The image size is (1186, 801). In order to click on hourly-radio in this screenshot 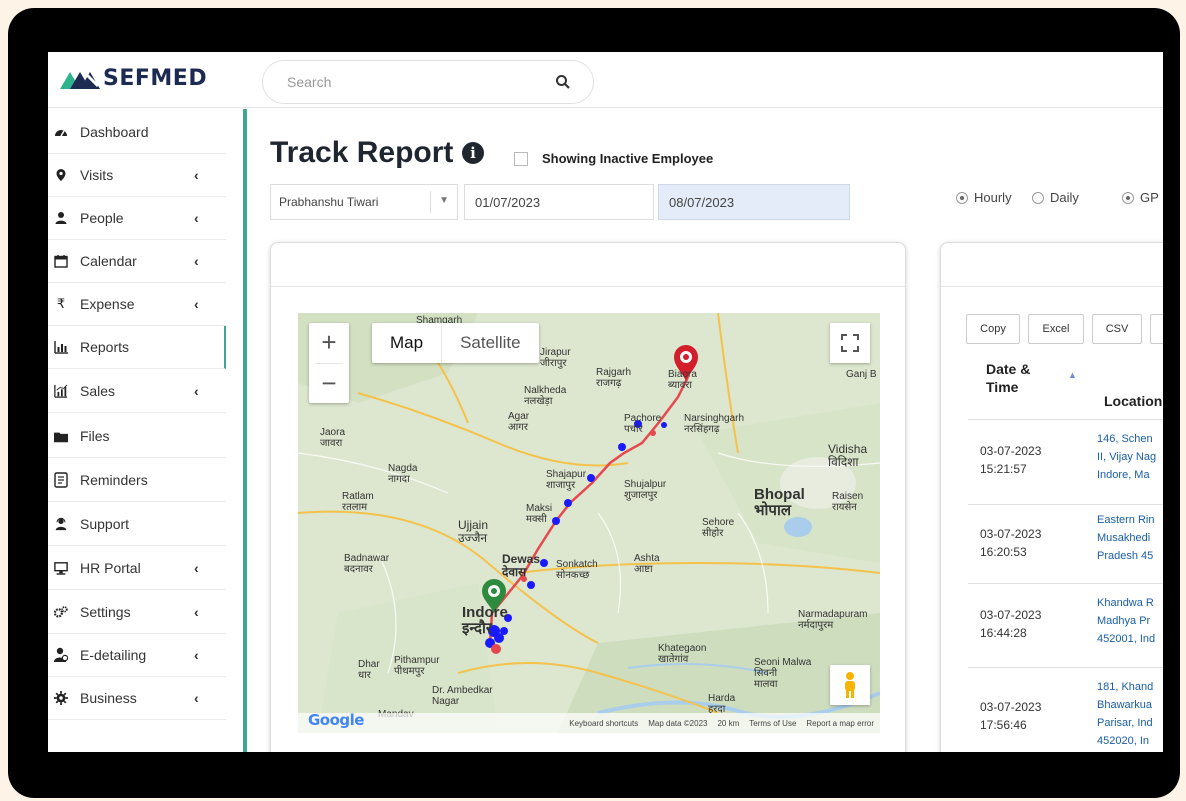, I will do `click(962, 198)`.